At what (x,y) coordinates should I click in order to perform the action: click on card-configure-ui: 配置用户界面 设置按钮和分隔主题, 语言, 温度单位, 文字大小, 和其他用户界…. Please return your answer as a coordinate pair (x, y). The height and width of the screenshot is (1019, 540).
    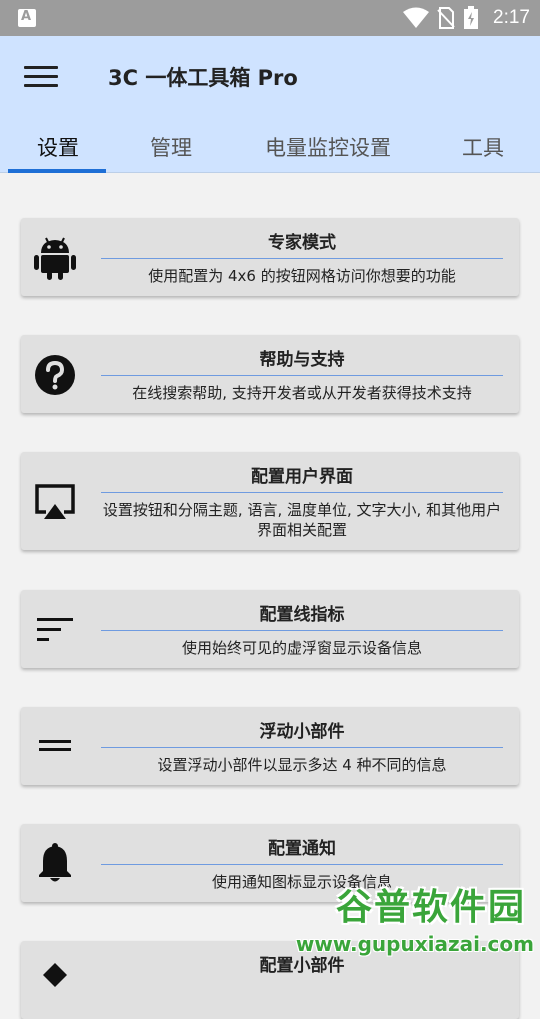
    Looking at the image, I should click on (270, 501).